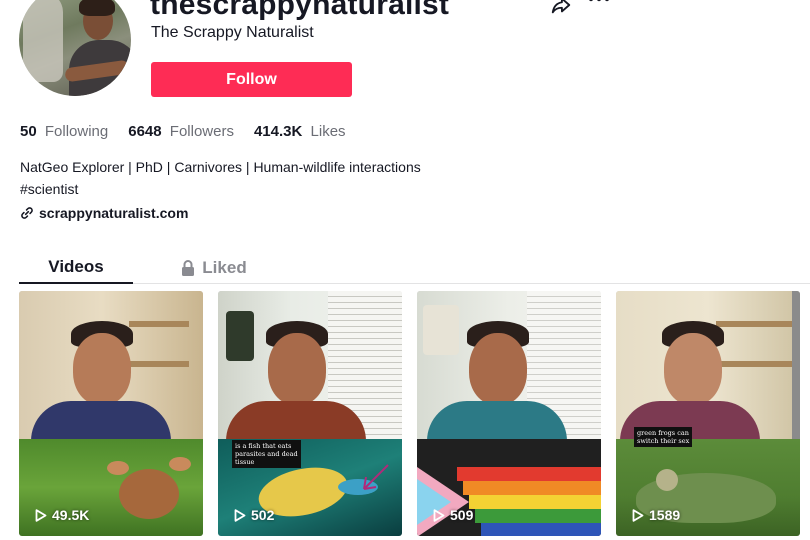 Image resolution: width=810 pixels, height=540 pixels. Describe the element at coordinates (220, 189) in the screenshot. I see `bio-hashtag: #scientist` at that location.